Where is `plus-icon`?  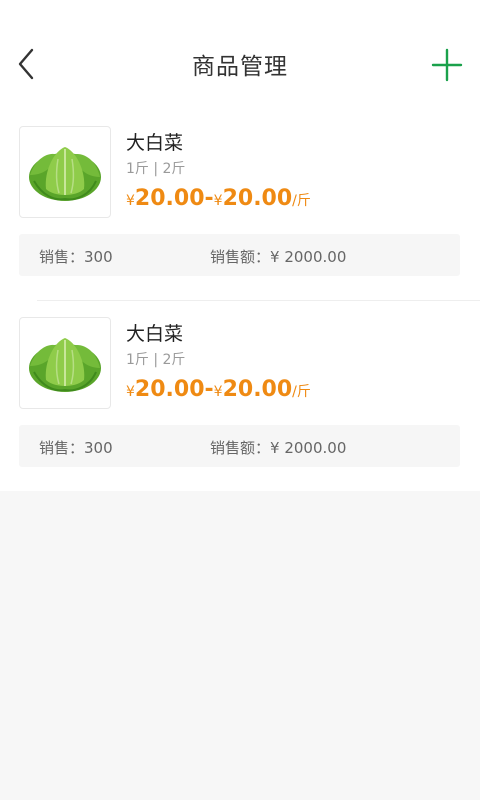 plus-icon is located at coordinates (447, 65).